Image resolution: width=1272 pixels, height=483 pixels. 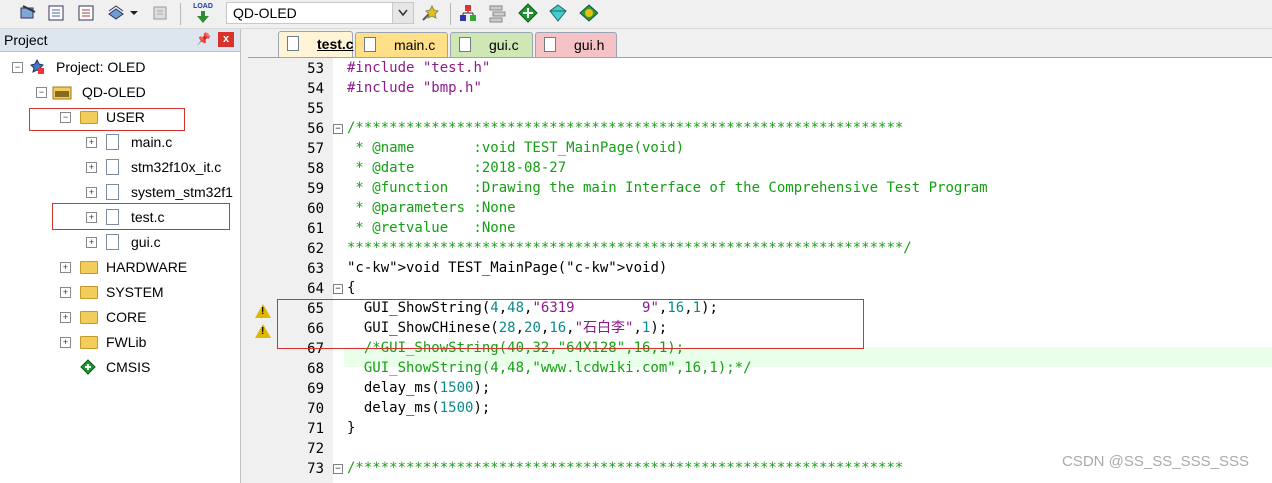 I want to click on tree-item-label: CMSIS, so click(x=128, y=367).